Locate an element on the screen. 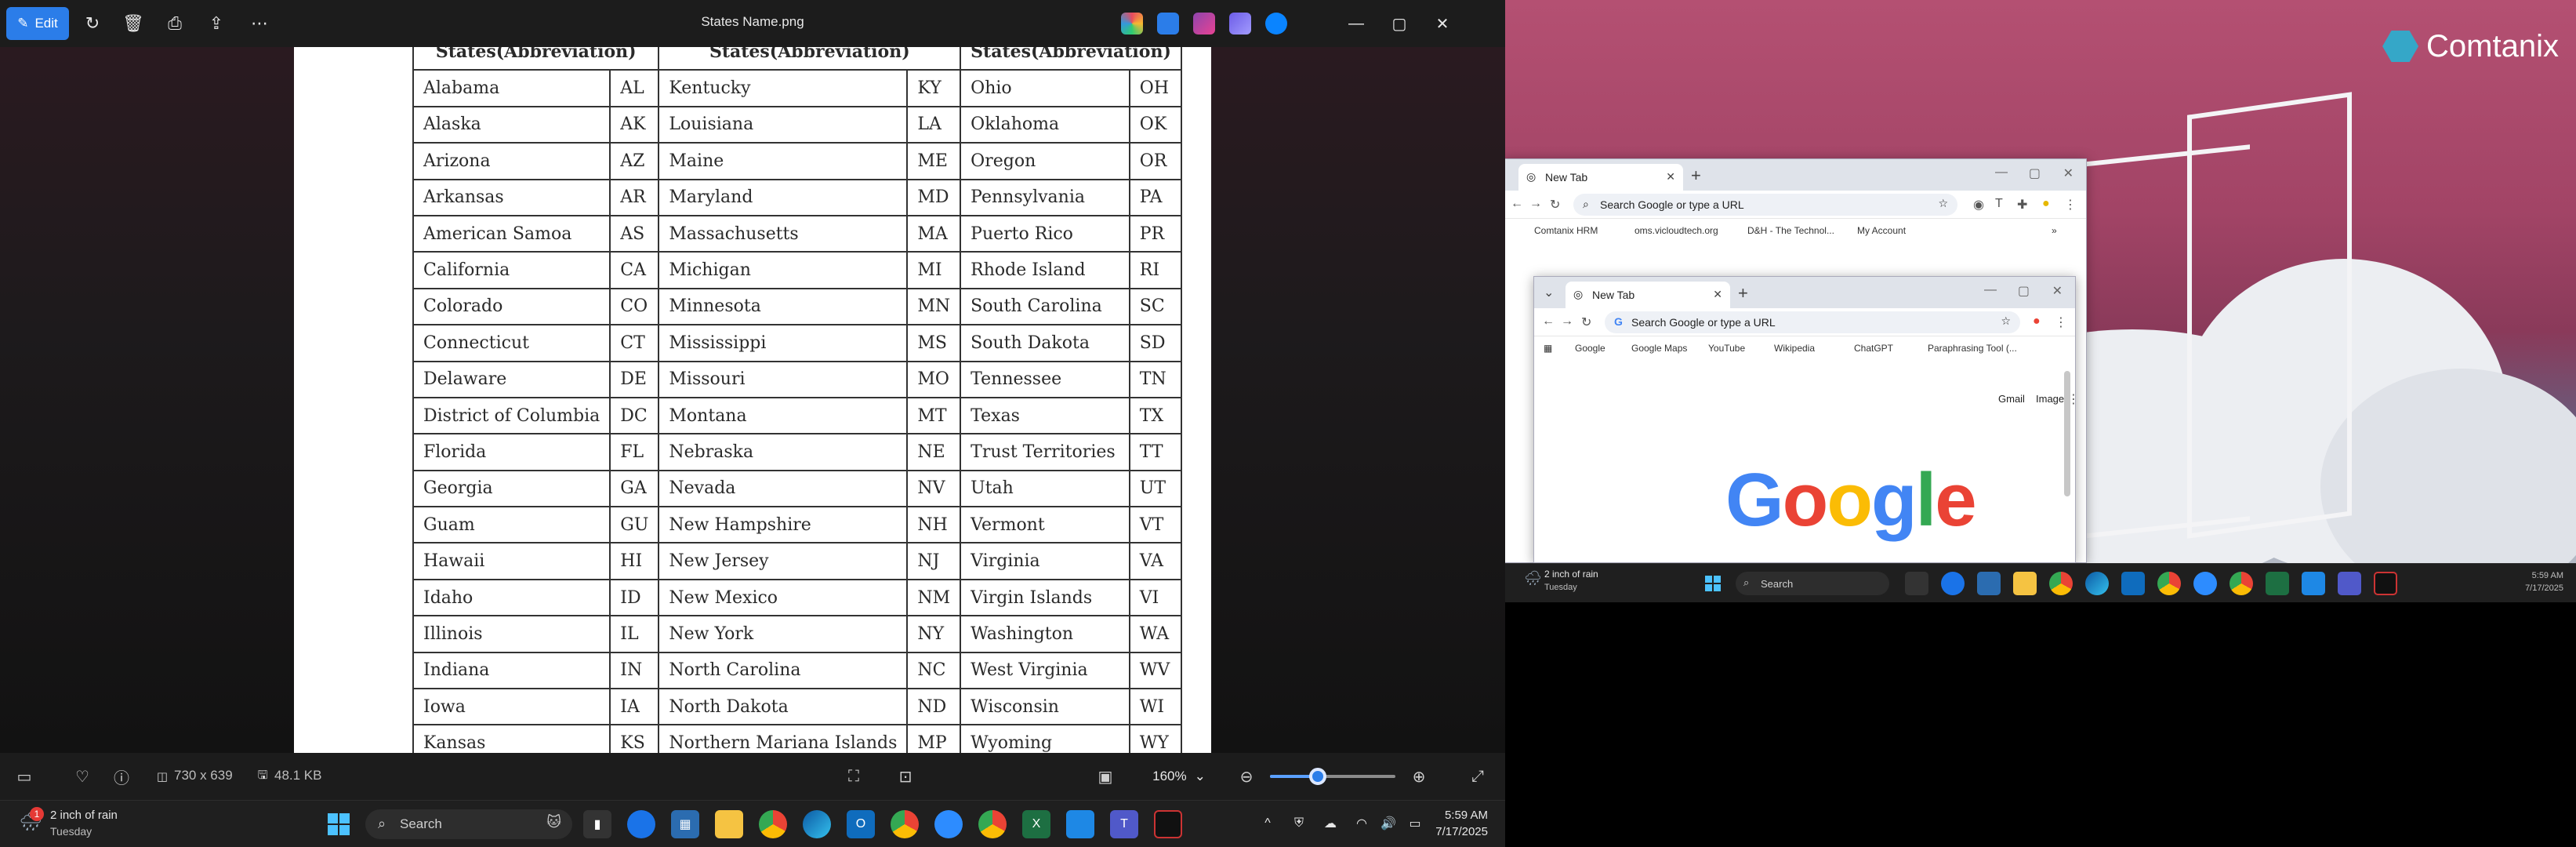 The image size is (2576, 847). extension-icon: ◉ is located at coordinates (1979, 205).